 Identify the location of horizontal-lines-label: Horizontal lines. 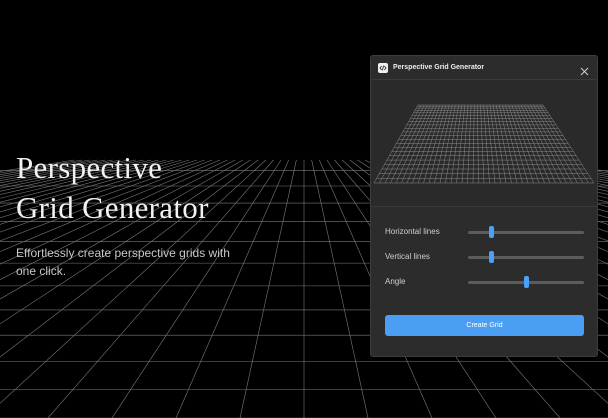
(412, 231).